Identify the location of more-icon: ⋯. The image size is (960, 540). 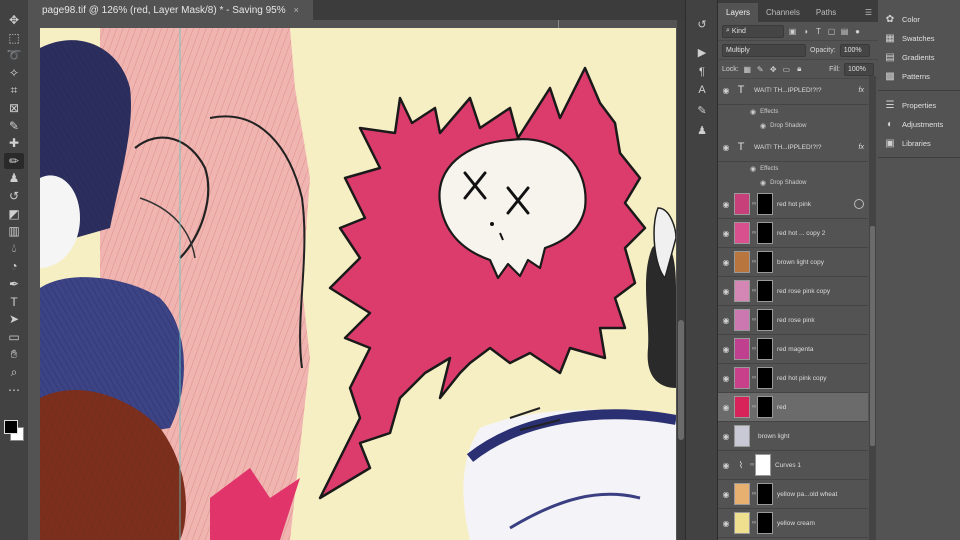
(14, 390).